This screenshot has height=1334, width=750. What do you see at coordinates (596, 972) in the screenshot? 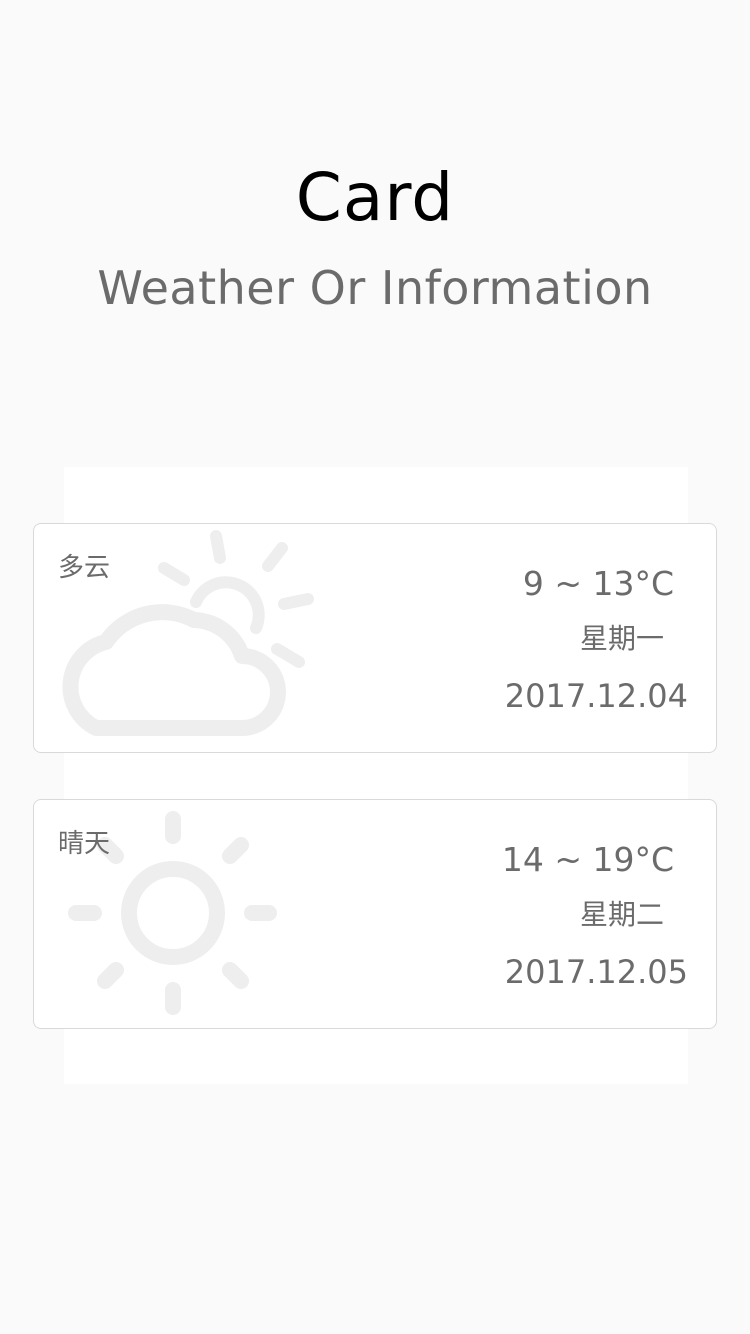
I see `date: 2017.12.05` at bounding box center [596, 972].